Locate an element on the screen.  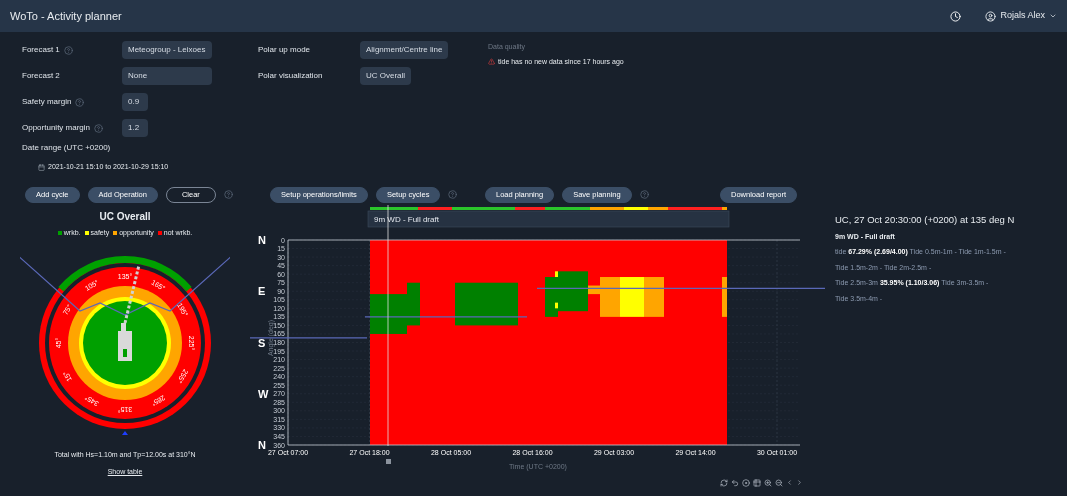
compass-label: E is located at coordinates (262, 290).